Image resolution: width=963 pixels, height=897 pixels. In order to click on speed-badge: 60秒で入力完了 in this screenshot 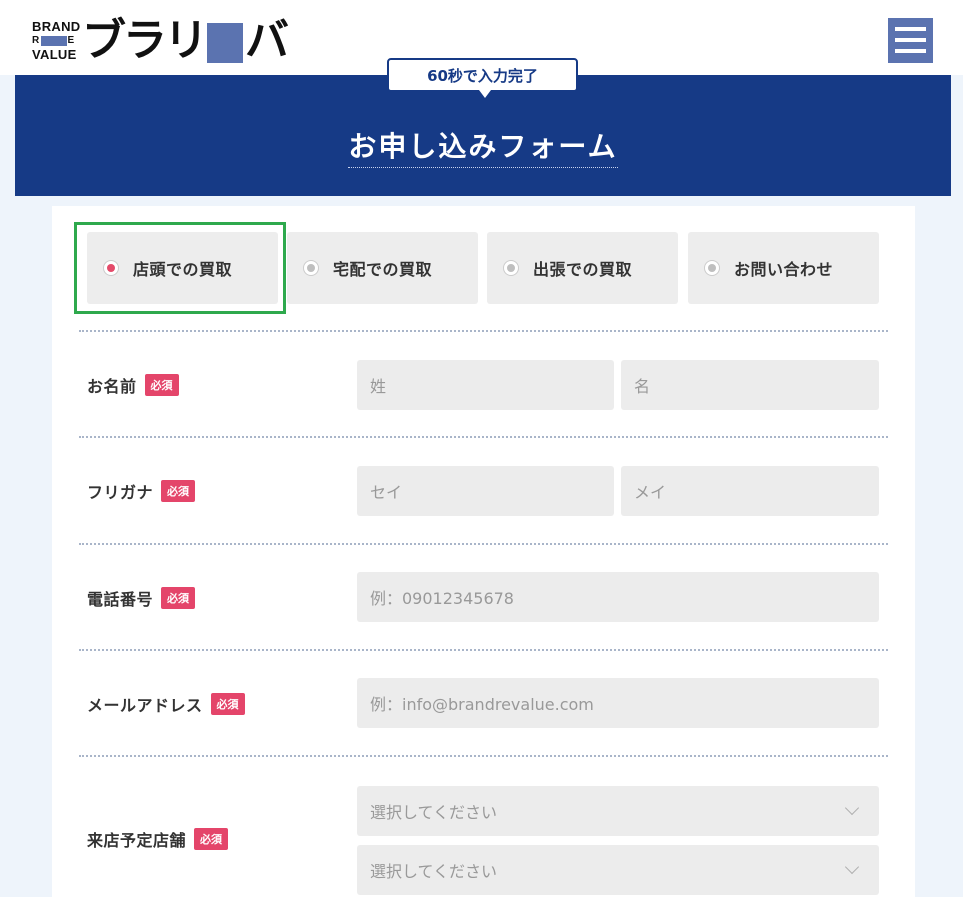, I will do `click(482, 78)`.